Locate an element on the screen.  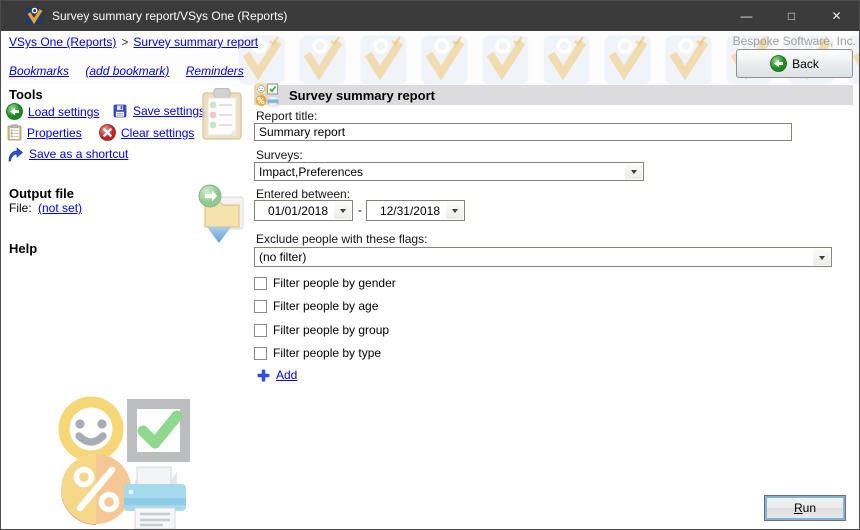
breadcrumb: VSys One (Reports) > Survey summary report is located at coordinates (133, 42).